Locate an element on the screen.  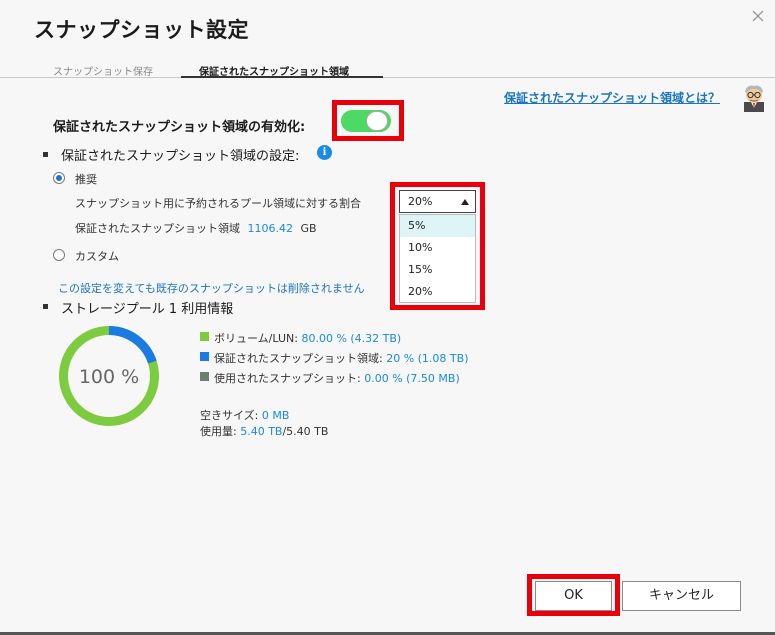
ratio-dropdown-list: 5% 10% 15% 20% is located at coordinates (437, 258).